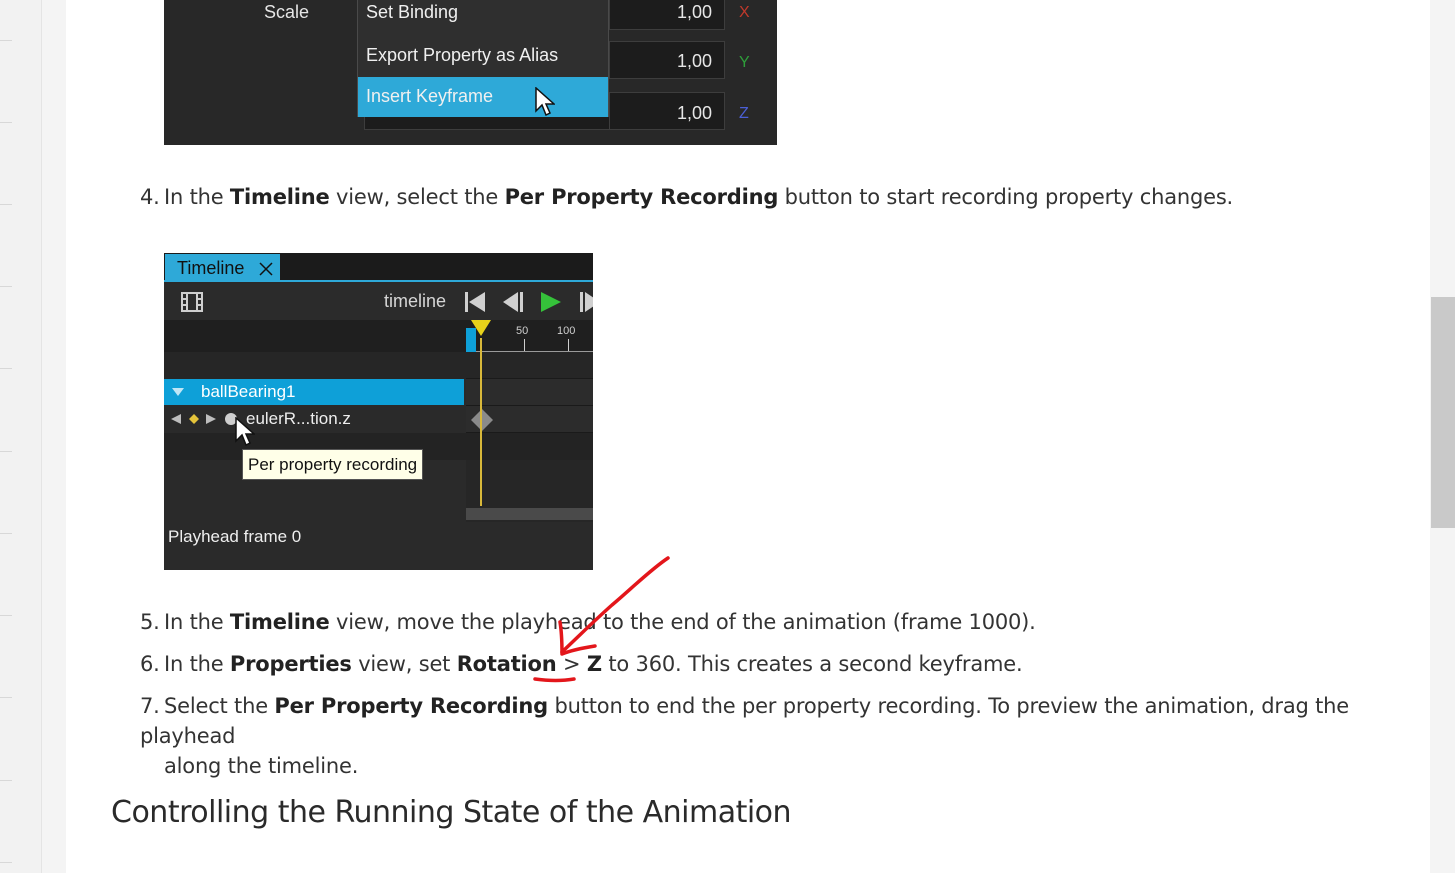 The image size is (1455, 873). I want to click on ruler-tick-50: 50, so click(522, 331).